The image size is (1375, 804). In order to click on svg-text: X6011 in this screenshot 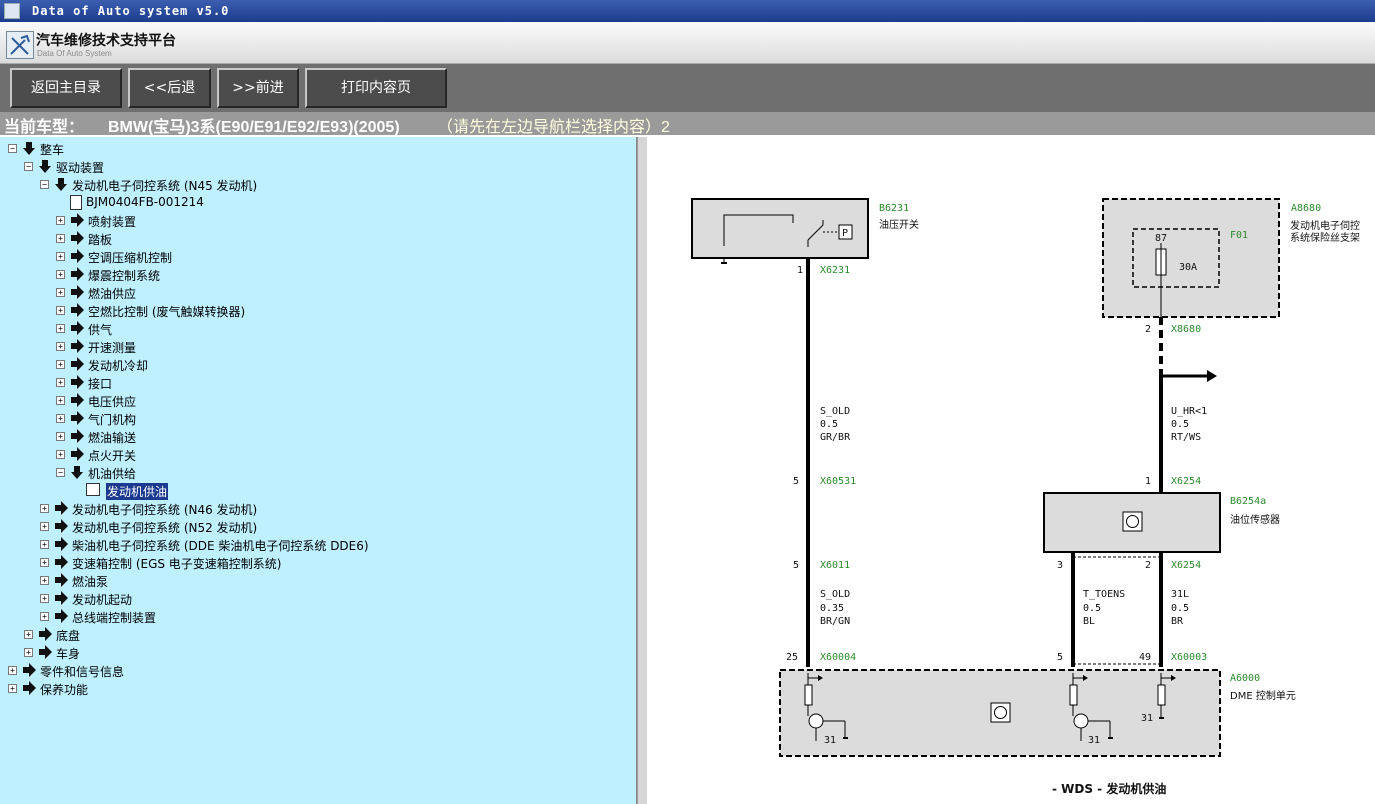, I will do `click(835, 565)`.